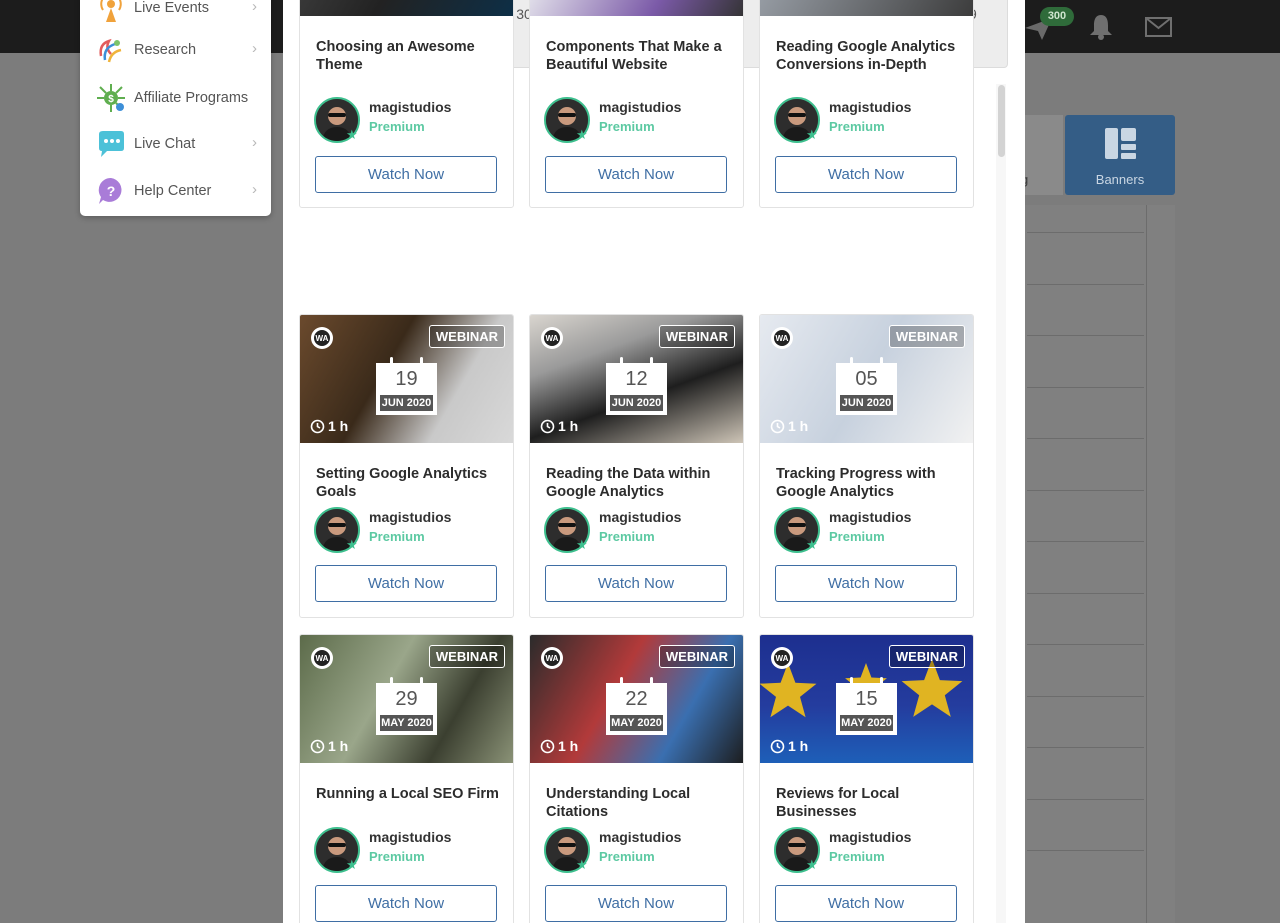 This screenshot has height=923, width=1280. What do you see at coordinates (866, 403) in the screenshot?
I see `date-month: JUN 2020` at bounding box center [866, 403].